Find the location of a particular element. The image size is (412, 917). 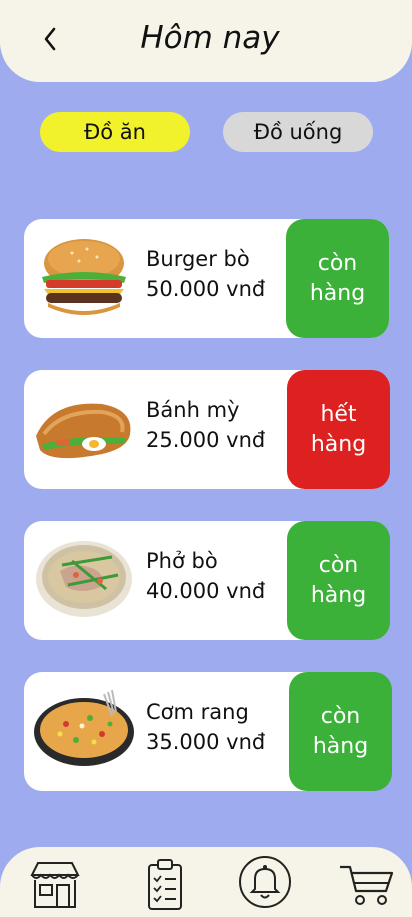

food-card-burger: Burger bò 50.000 vnđ còn hàng is located at coordinates (206, 278).